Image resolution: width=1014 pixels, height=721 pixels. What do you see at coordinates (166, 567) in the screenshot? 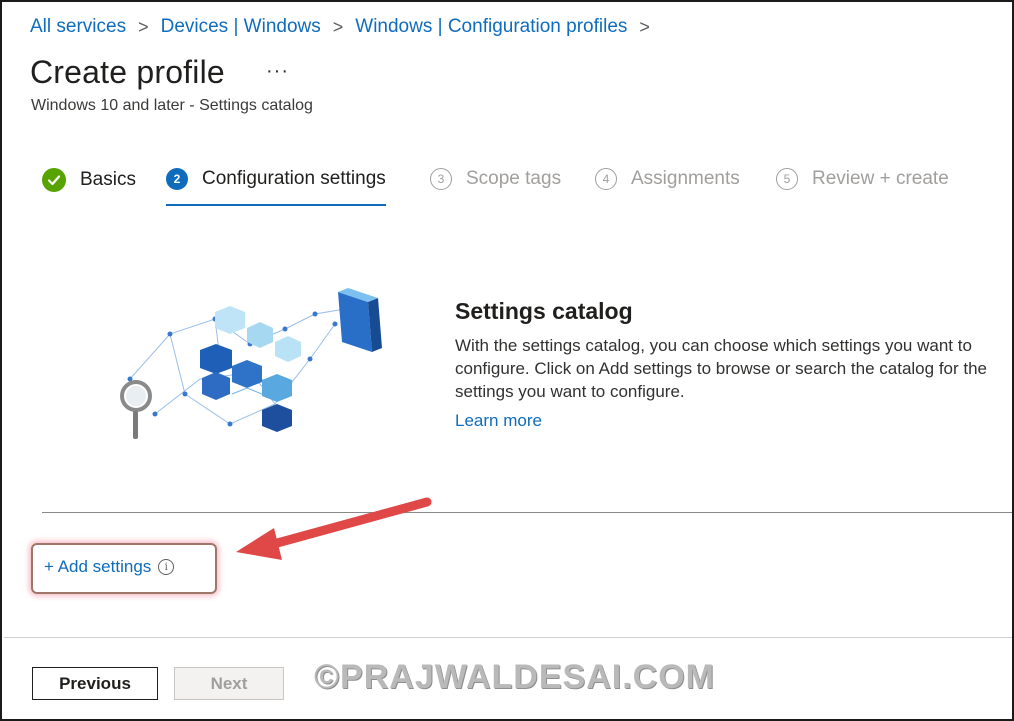
I see `info-icon: i` at bounding box center [166, 567].